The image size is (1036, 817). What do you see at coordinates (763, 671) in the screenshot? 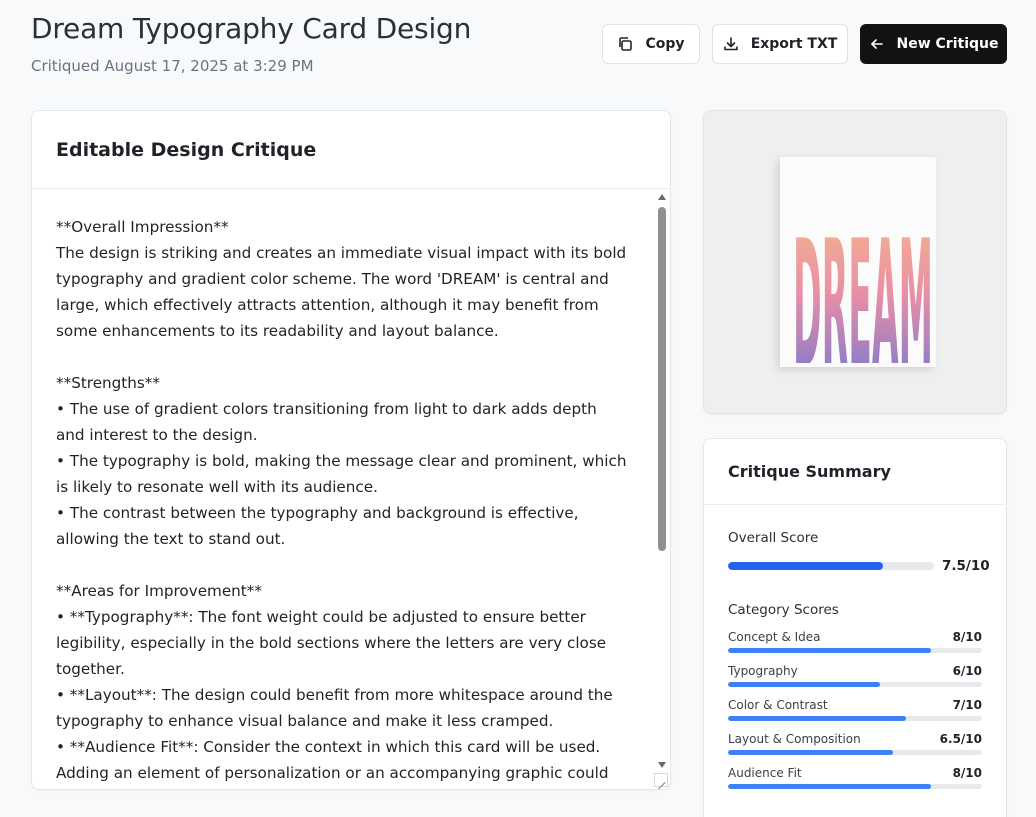
I see `category-name: Typography` at bounding box center [763, 671].